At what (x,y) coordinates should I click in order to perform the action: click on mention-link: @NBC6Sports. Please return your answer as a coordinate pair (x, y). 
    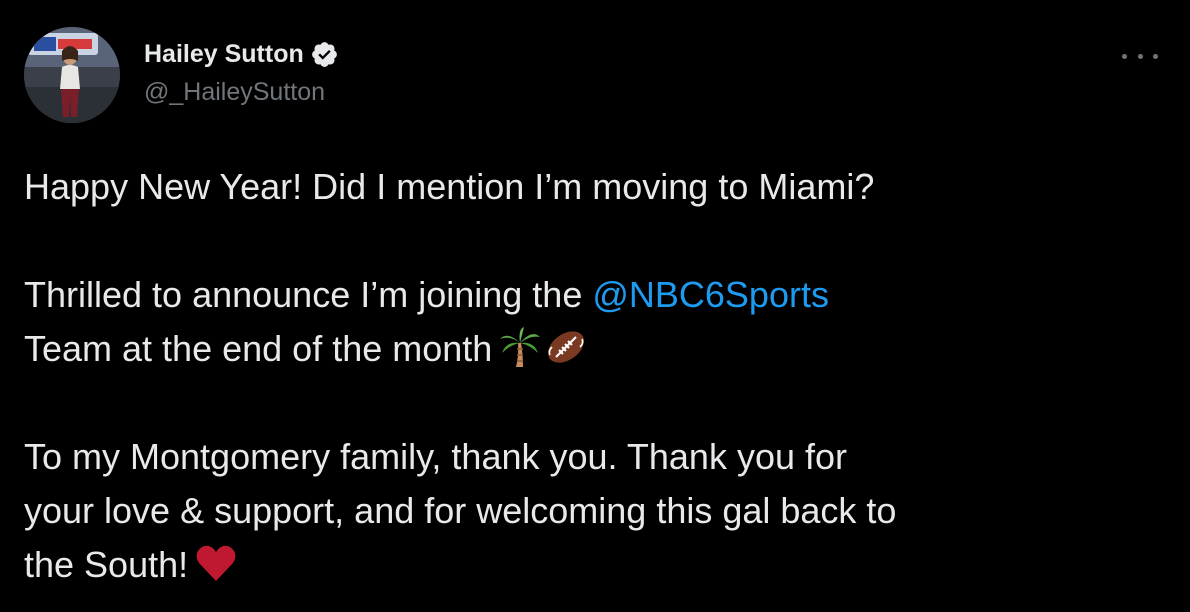
    Looking at the image, I should click on (710, 294).